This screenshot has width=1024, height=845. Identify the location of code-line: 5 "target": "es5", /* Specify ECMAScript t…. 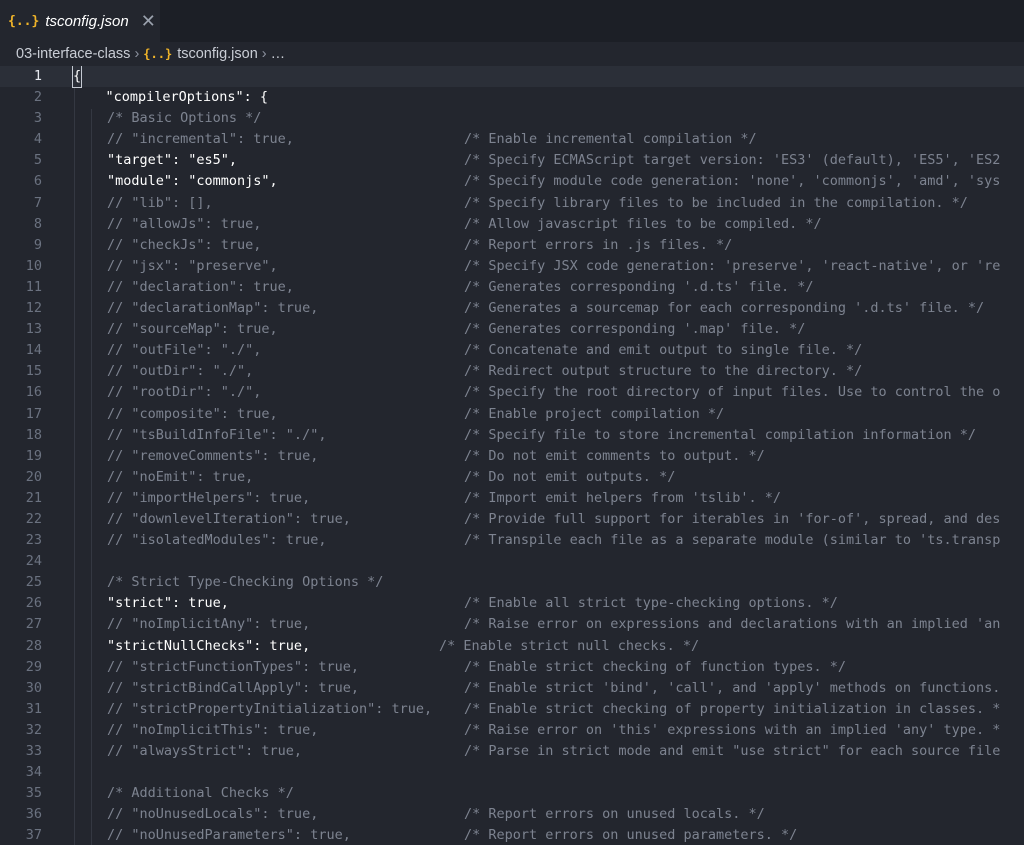
(512, 160).